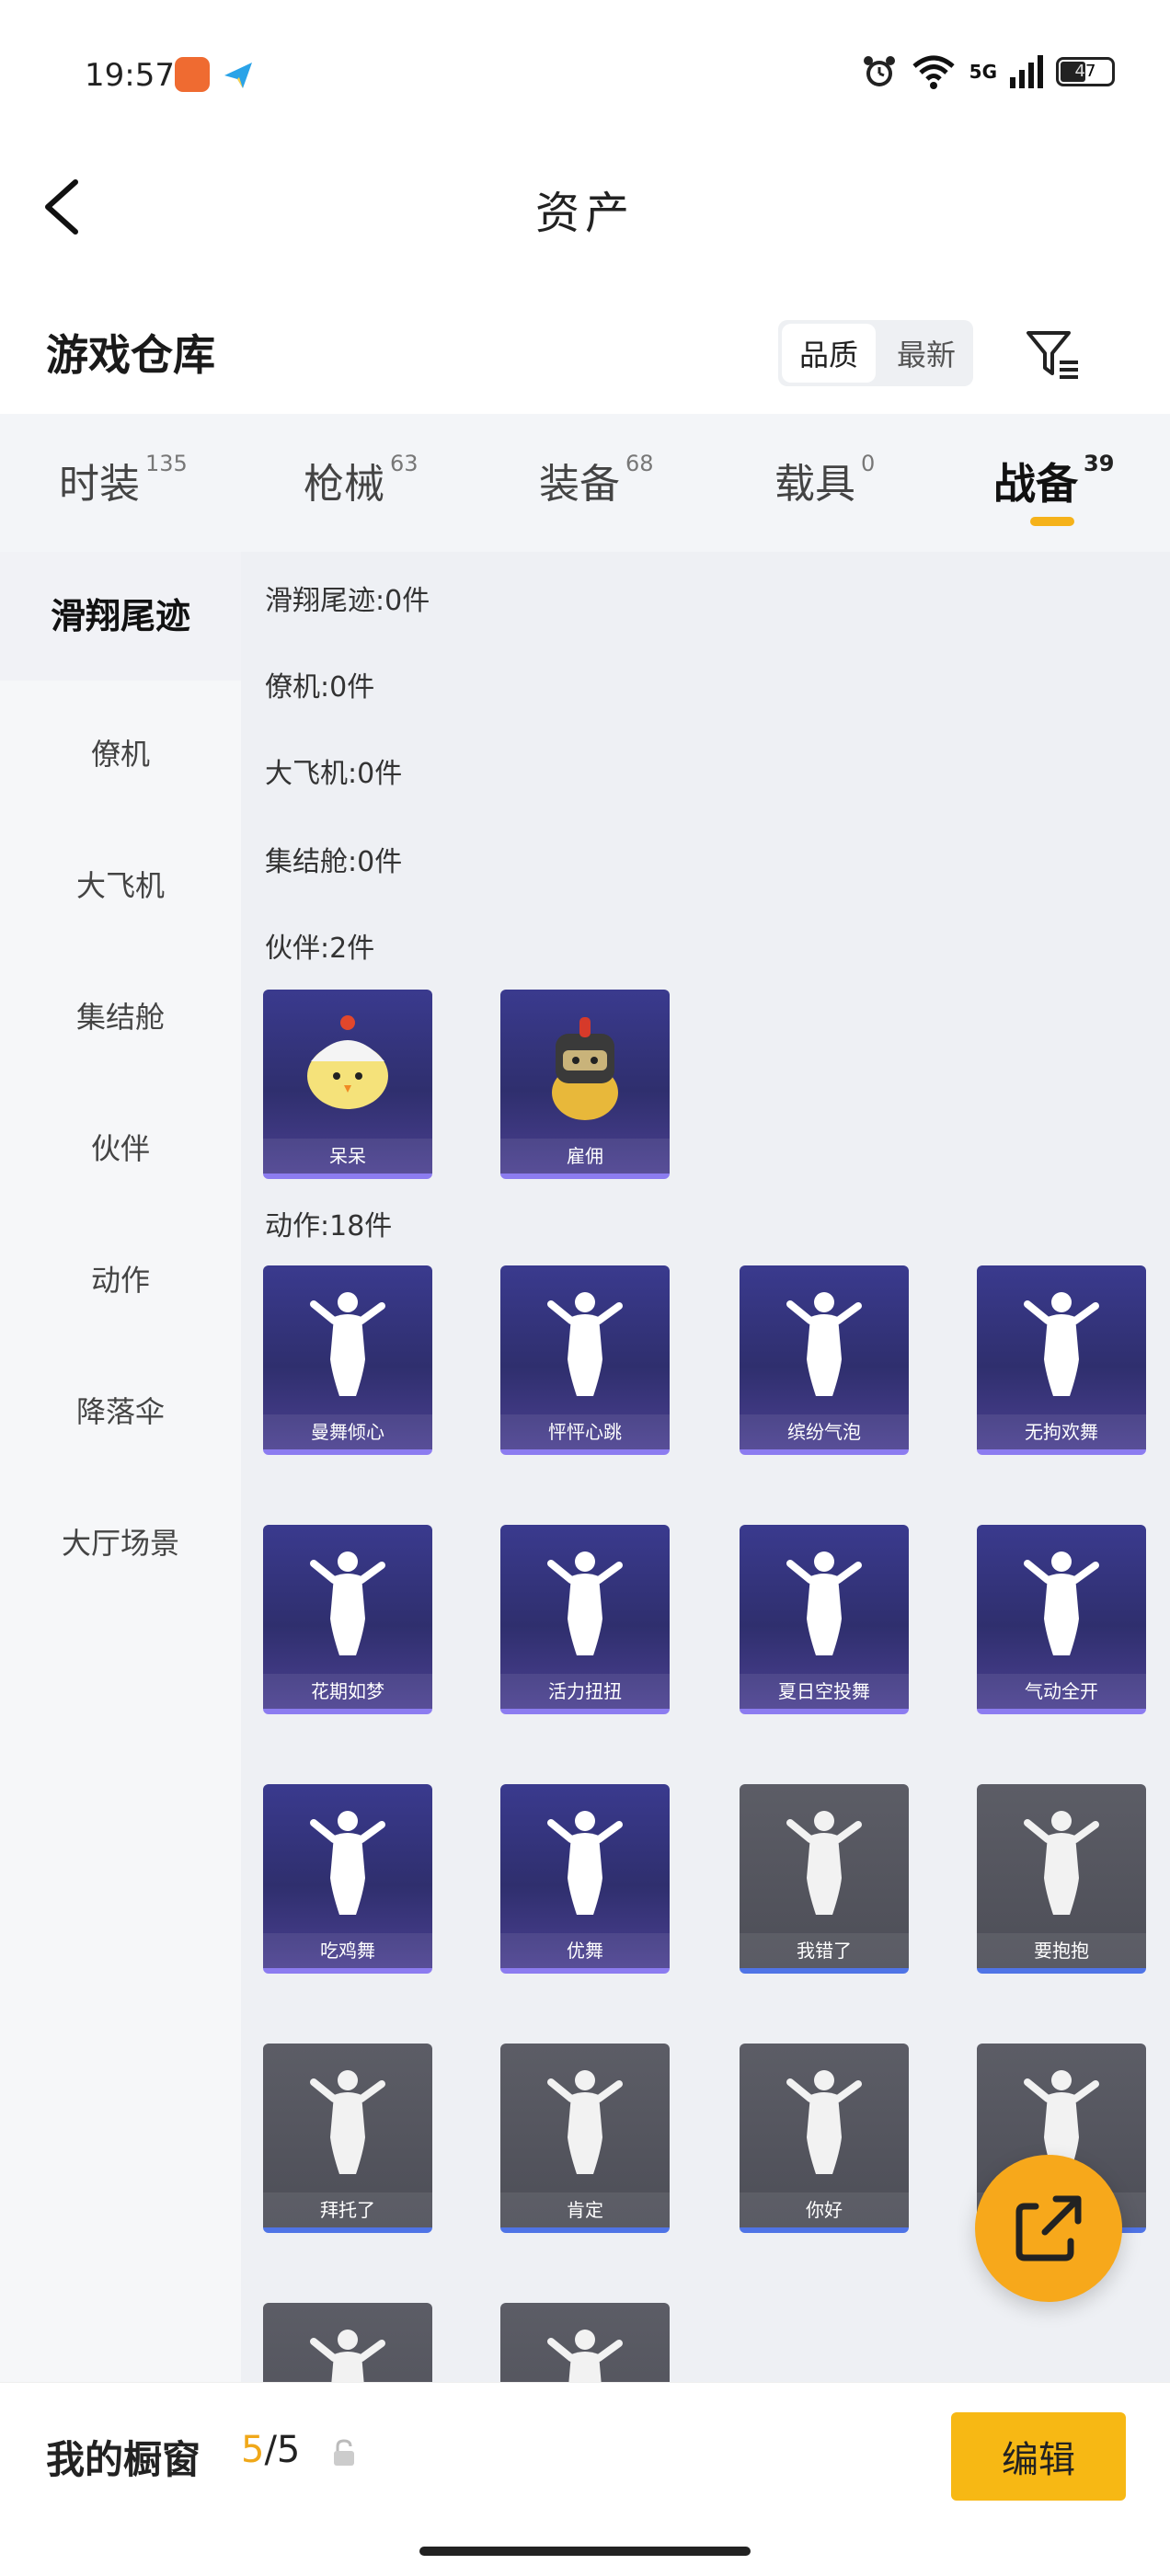 This screenshot has width=1170, height=2576. I want to click on action-card: 肯定, so click(585, 2139).